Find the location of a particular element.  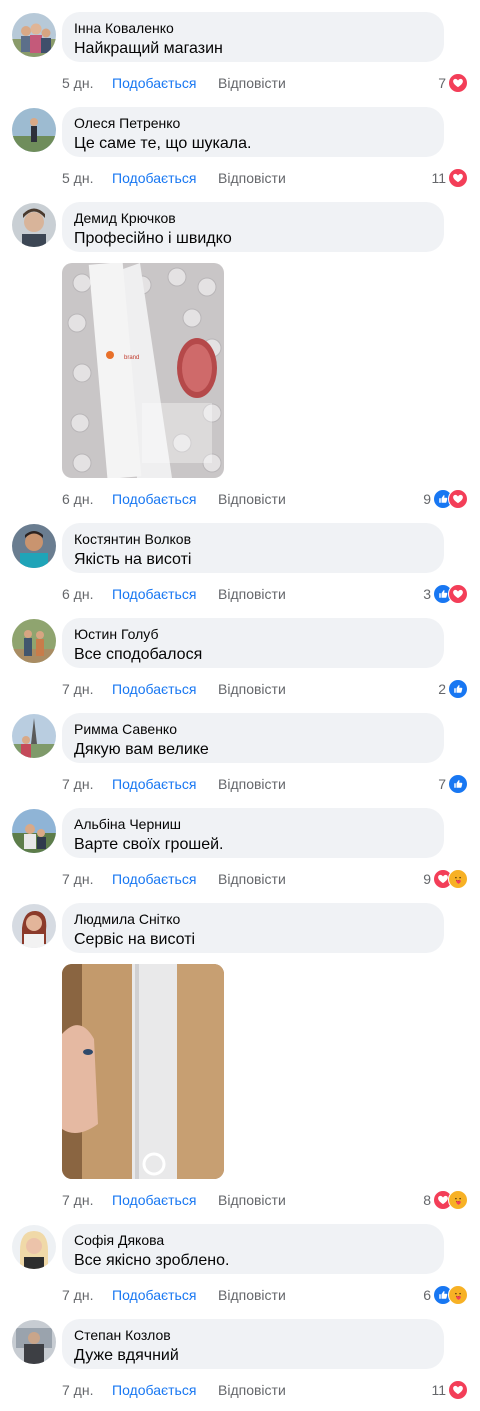

comment-photo is located at coordinates (143, 1071).